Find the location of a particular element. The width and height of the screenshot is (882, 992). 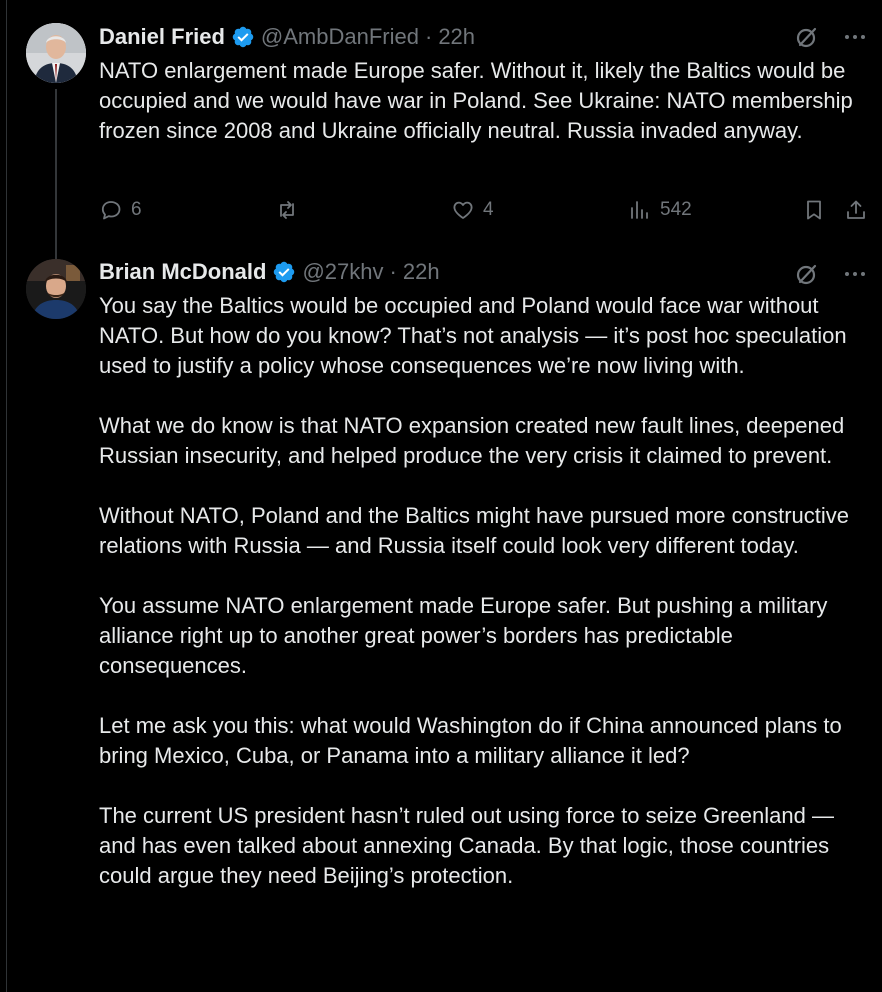

reply-button: 6 is located at coordinates (120, 210).